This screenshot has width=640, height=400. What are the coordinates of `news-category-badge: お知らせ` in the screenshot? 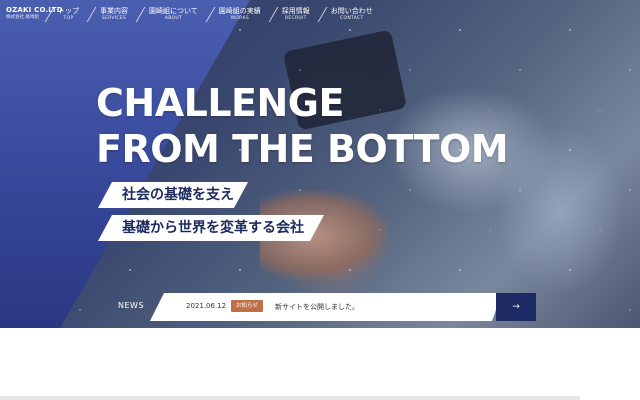 It's located at (247, 306).